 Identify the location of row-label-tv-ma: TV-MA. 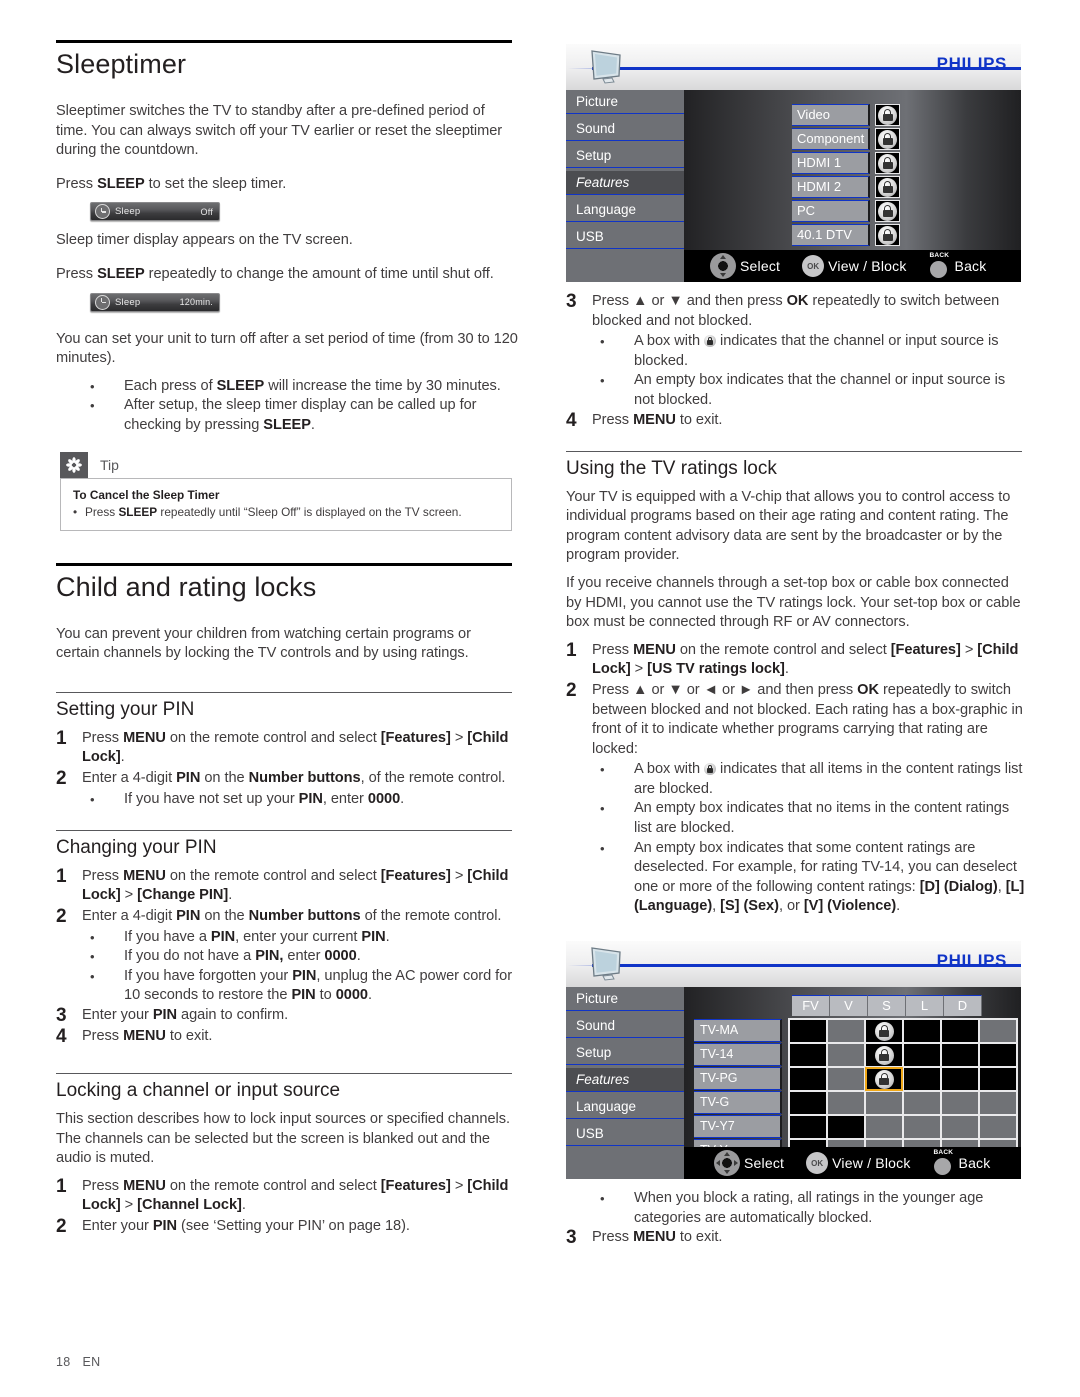
(738, 1031).